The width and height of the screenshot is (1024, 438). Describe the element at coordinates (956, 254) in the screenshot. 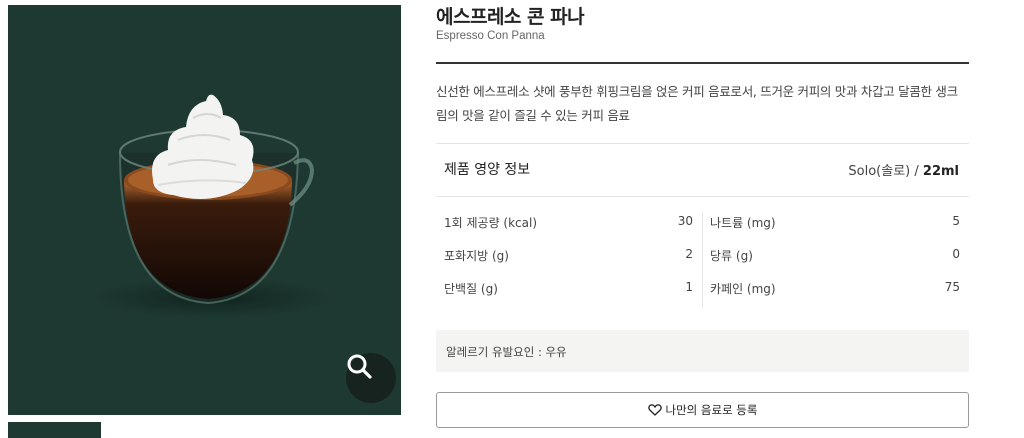

I see `nutrition-value: 0` at that location.